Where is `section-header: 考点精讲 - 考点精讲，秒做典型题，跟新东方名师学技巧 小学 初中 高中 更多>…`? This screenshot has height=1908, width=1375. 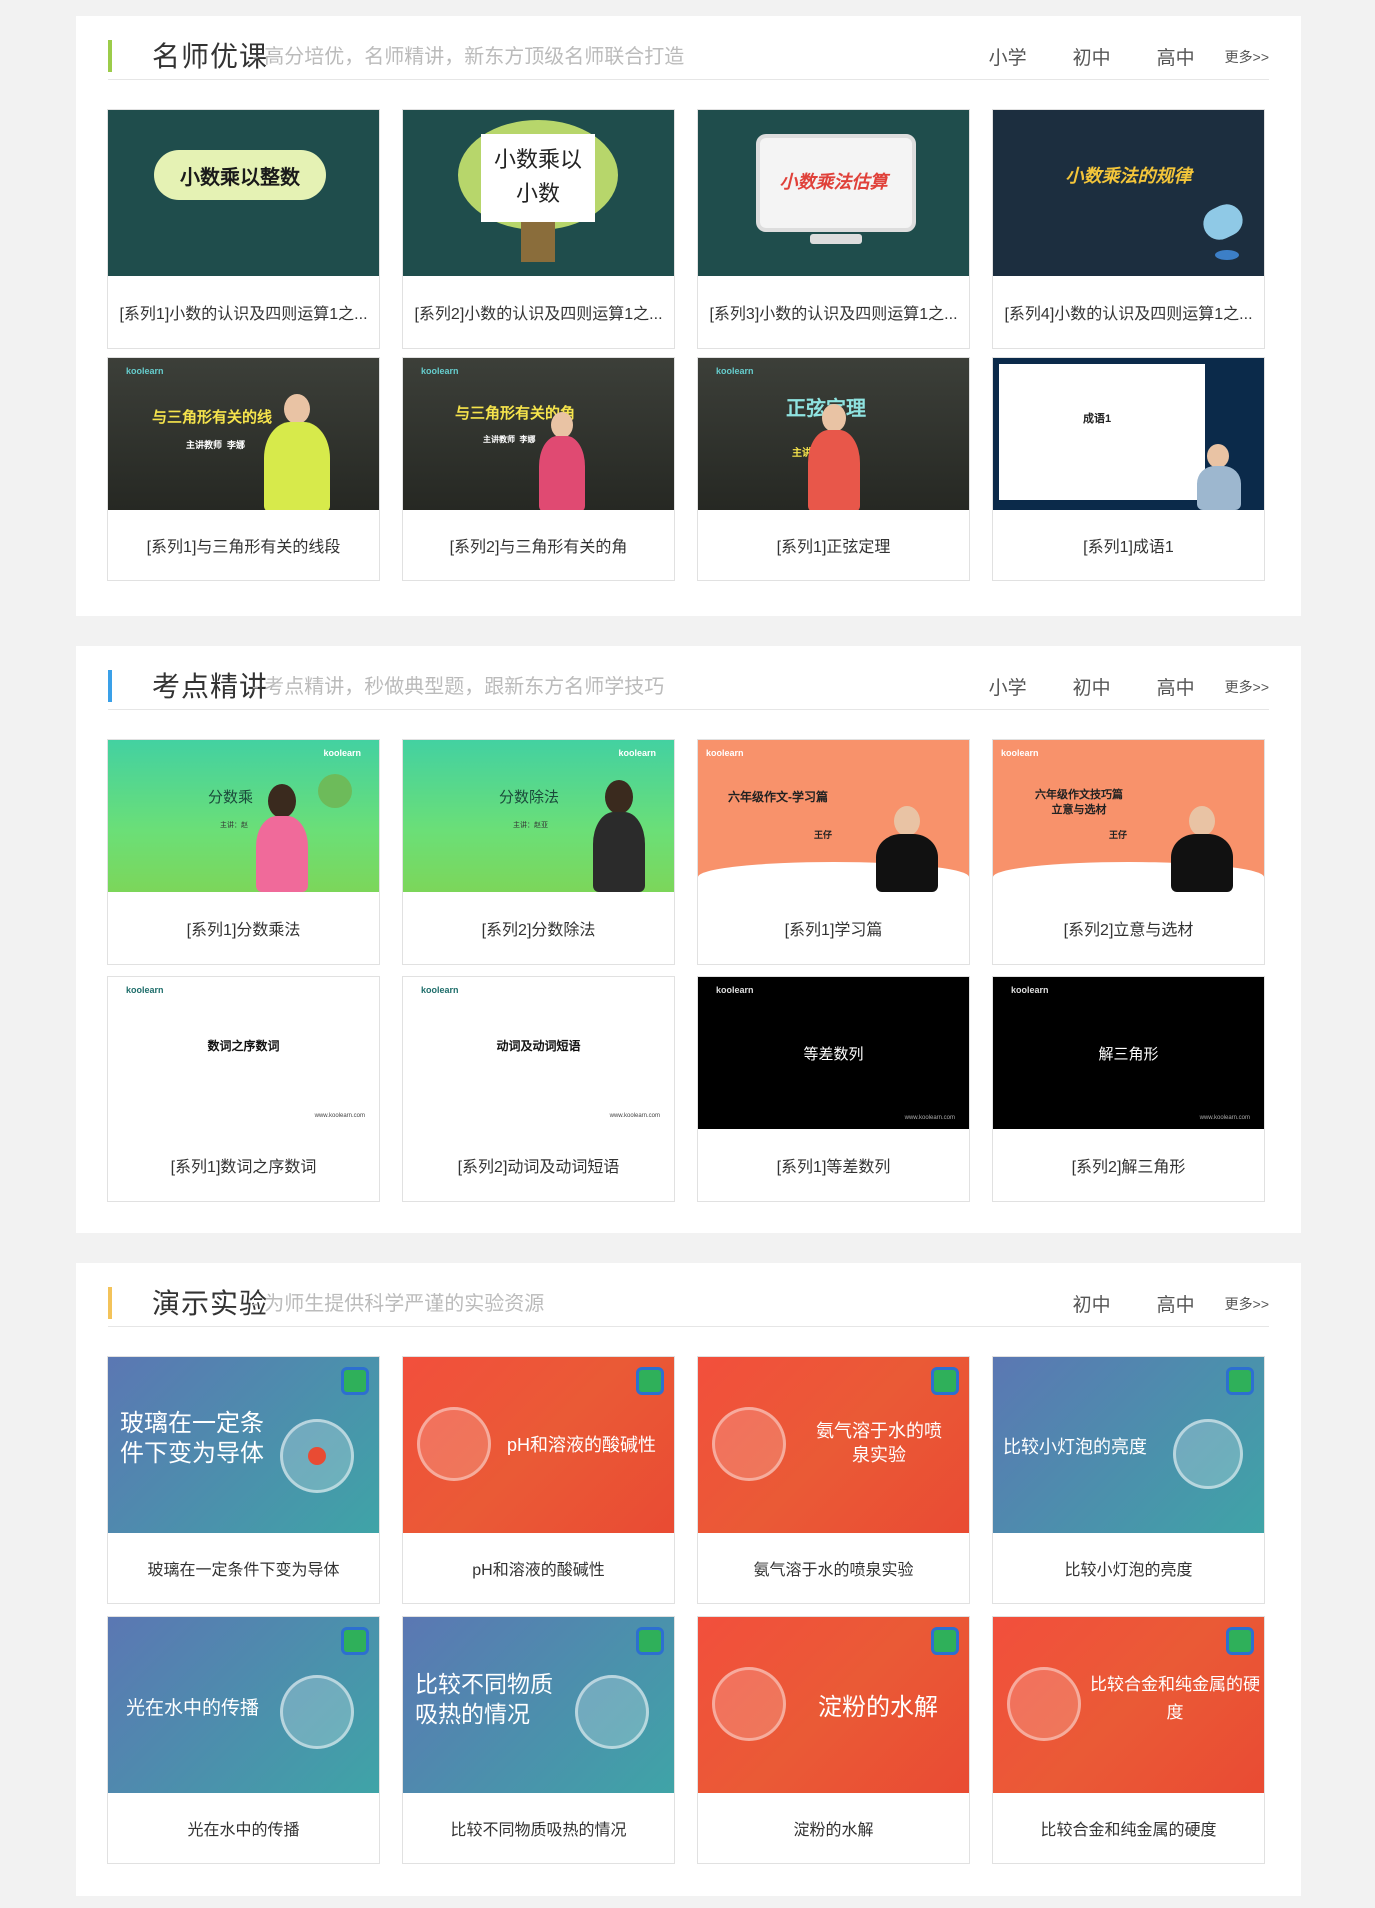 section-header: 考点精讲 - 考点精讲，秒做典型题，跟新东方名师学技巧 小学 初中 高中 更多>… is located at coordinates (688, 678).